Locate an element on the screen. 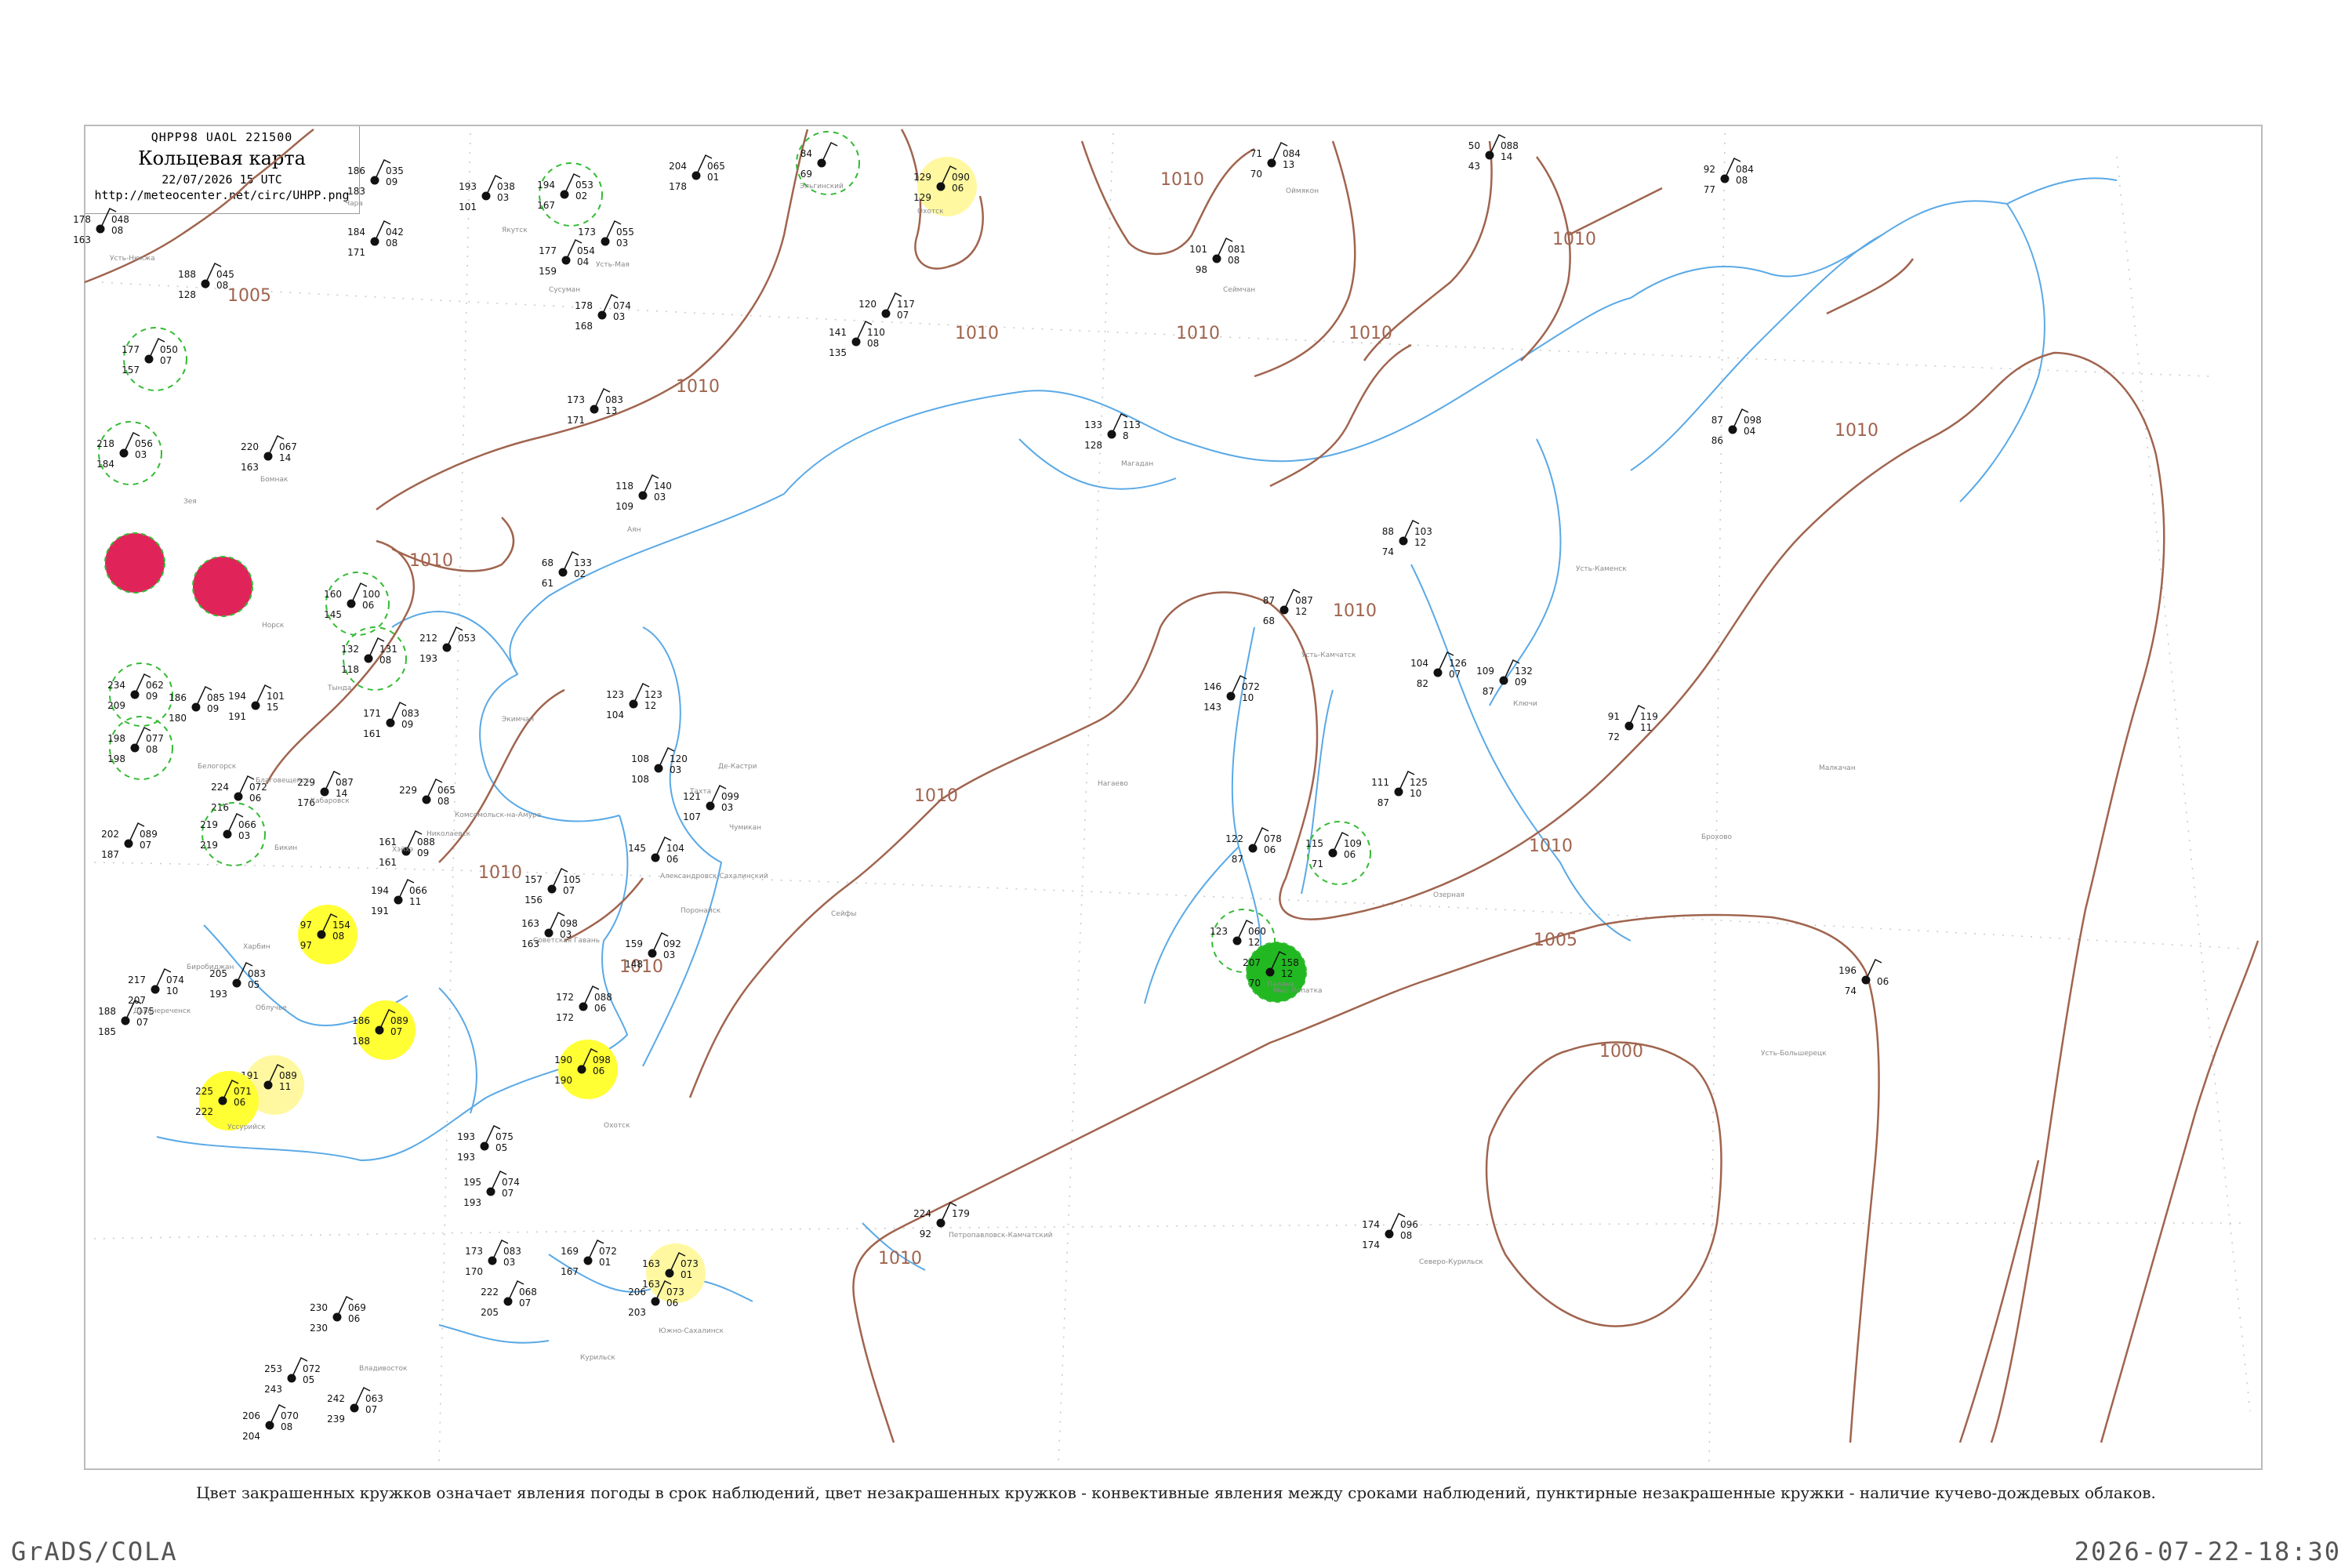 This screenshot has width=2352, height=1568. station-plot: 108 108 12003 is located at coordinates (659, 765).